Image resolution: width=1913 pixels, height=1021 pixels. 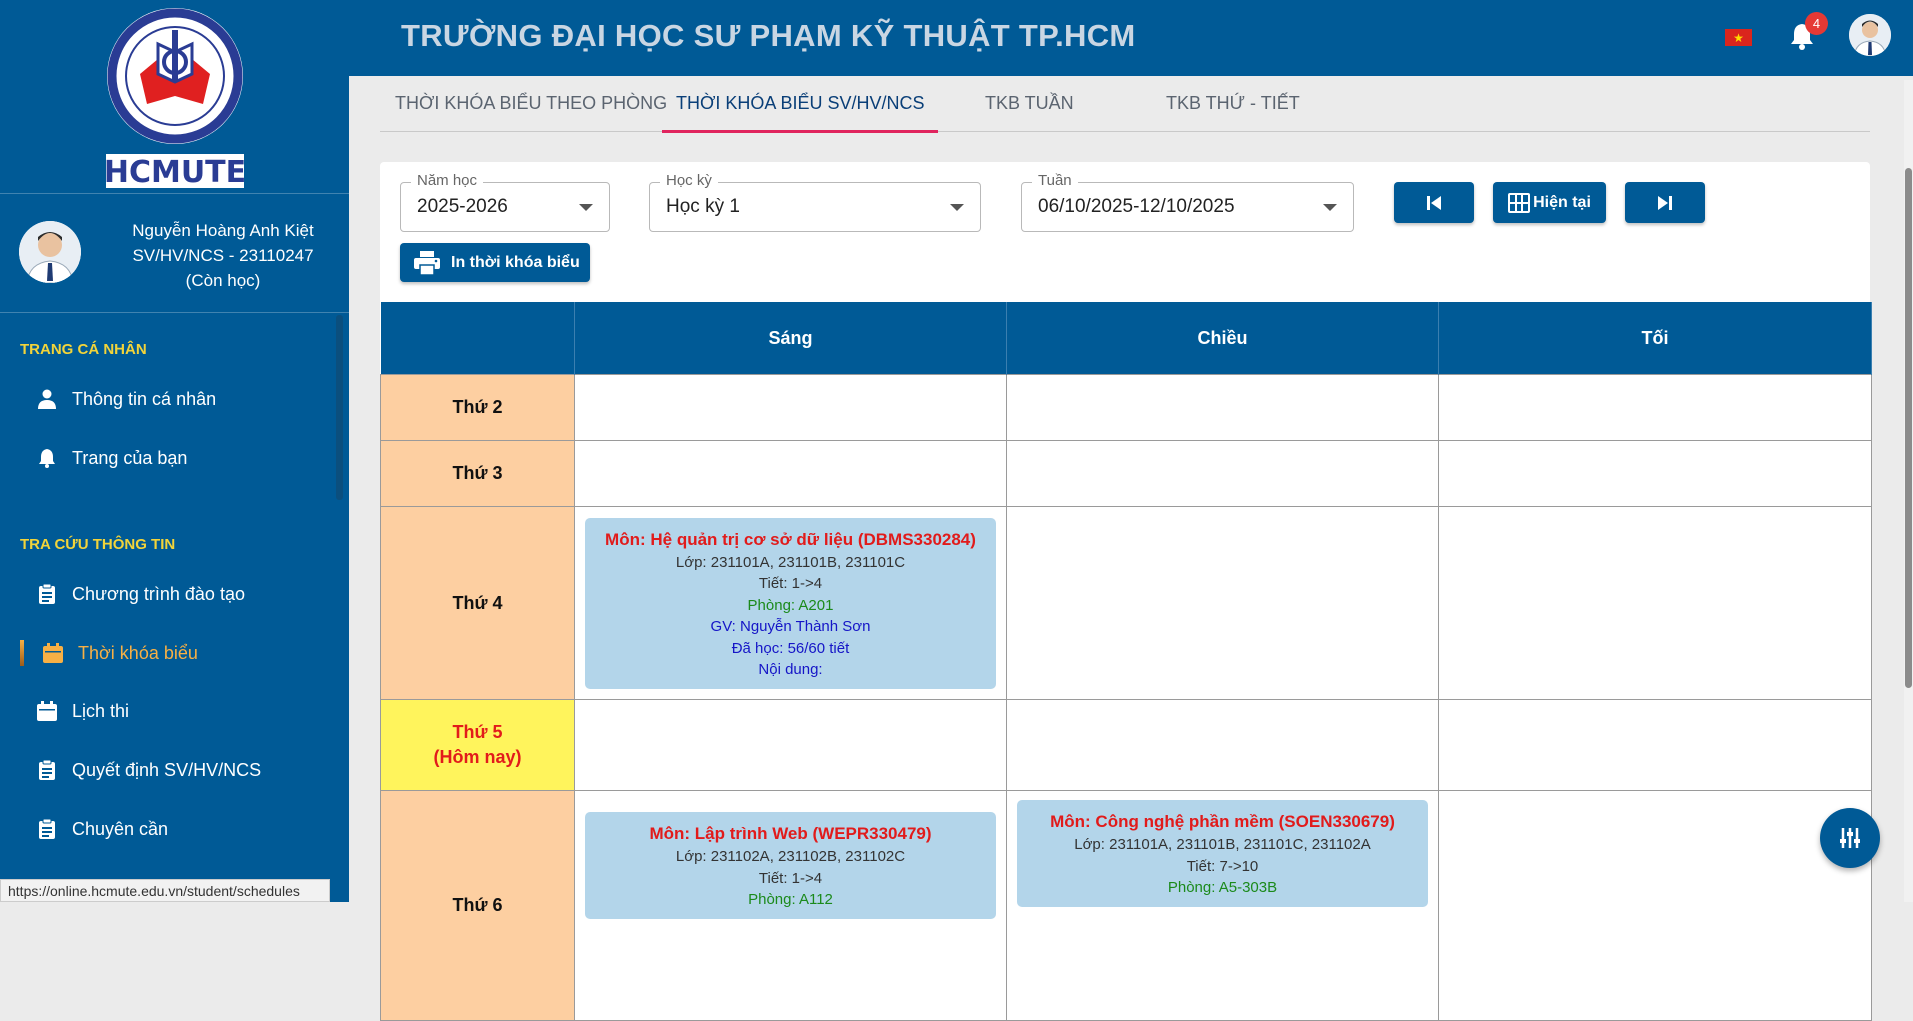 I want to click on class-groups: Lớp: 231101A, 231101B, 231101C, so click(x=790, y=562).